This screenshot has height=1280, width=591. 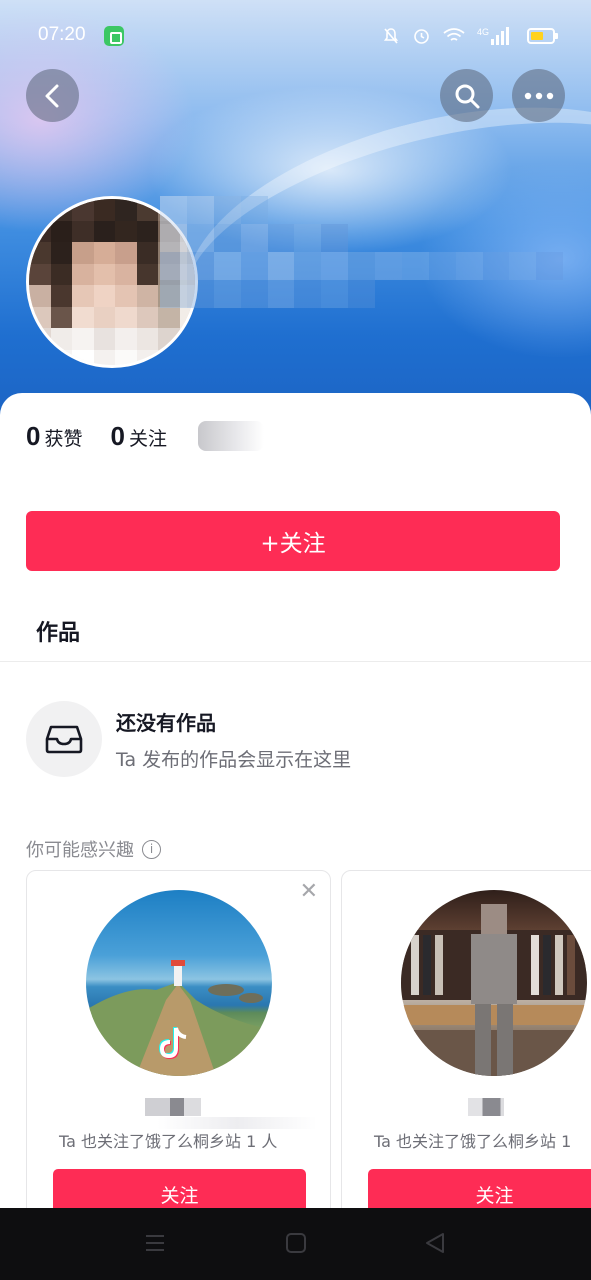 I want to click on home-icon, so click(x=296, y=1243).